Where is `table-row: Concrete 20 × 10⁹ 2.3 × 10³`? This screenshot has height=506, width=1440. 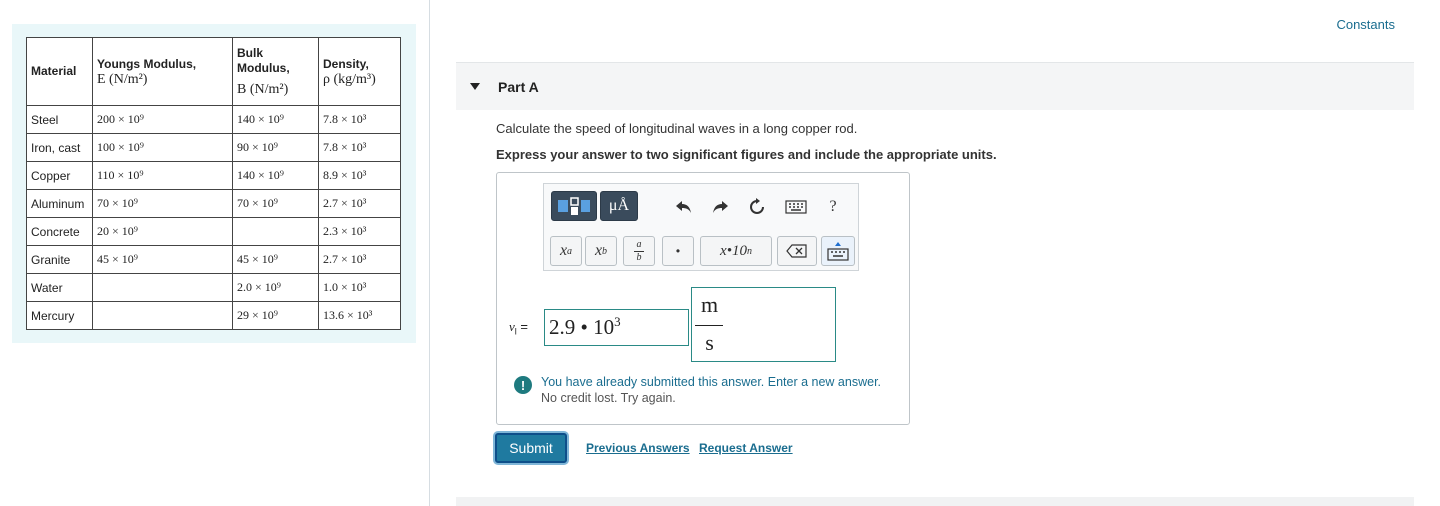
table-row: Concrete 20 × 10⁹ 2.3 × 10³ is located at coordinates (213, 231).